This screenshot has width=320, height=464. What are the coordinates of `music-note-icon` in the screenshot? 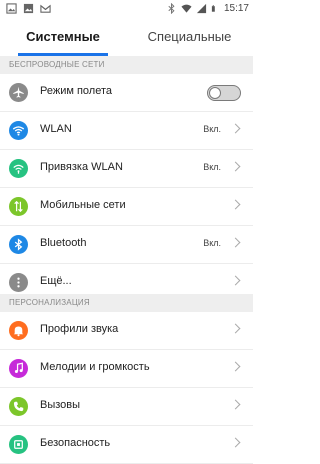 It's located at (18, 368).